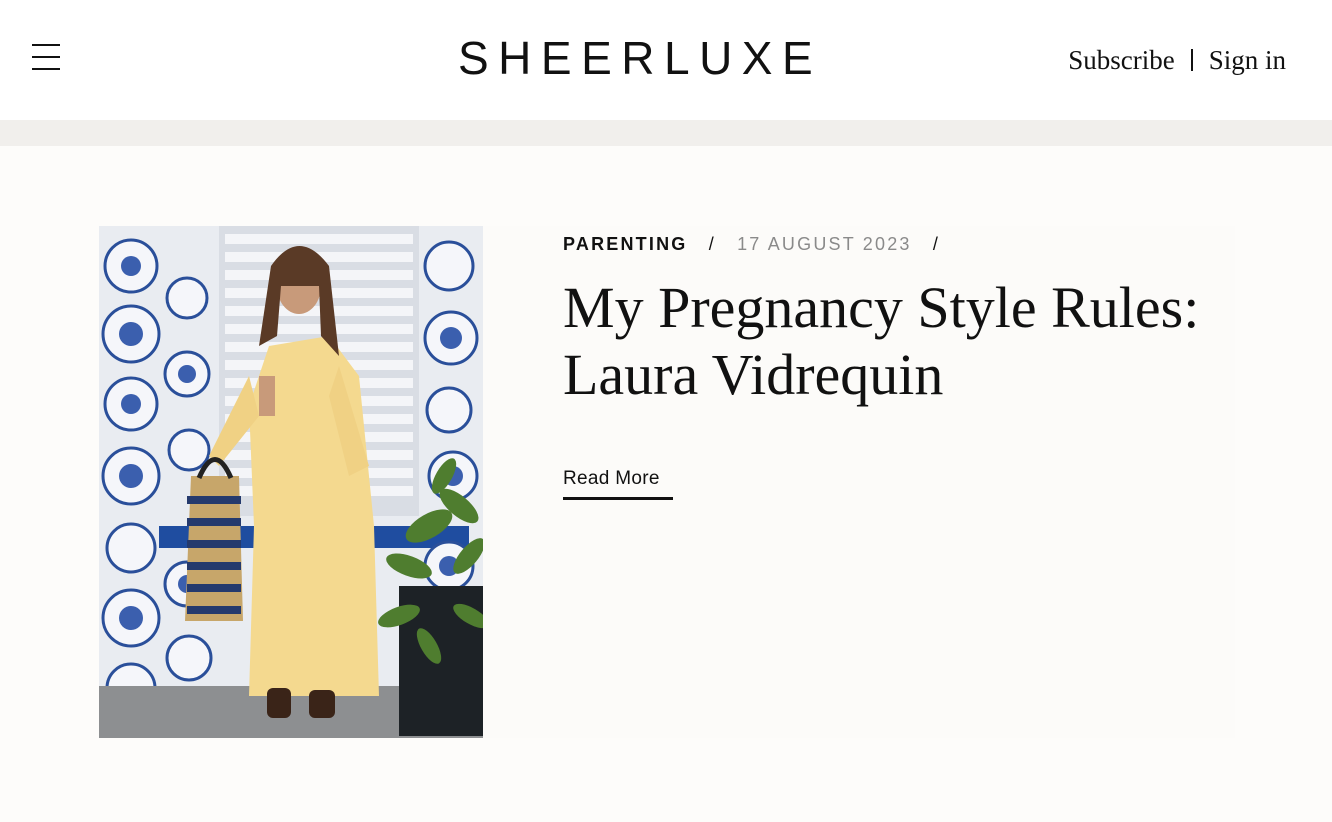 The width and height of the screenshot is (1332, 822). I want to click on header-divider-band, so click(666, 133).